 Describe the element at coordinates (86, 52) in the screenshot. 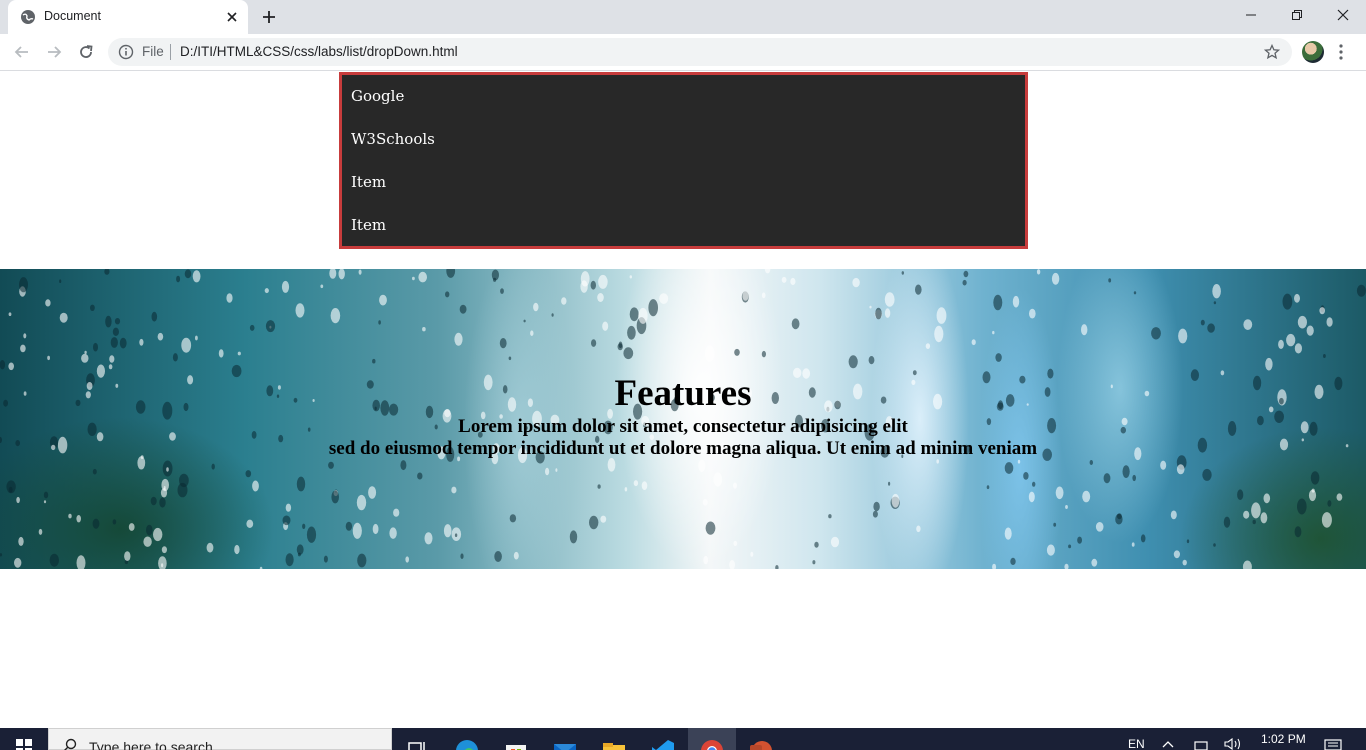

I see `reload-icon` at that location.